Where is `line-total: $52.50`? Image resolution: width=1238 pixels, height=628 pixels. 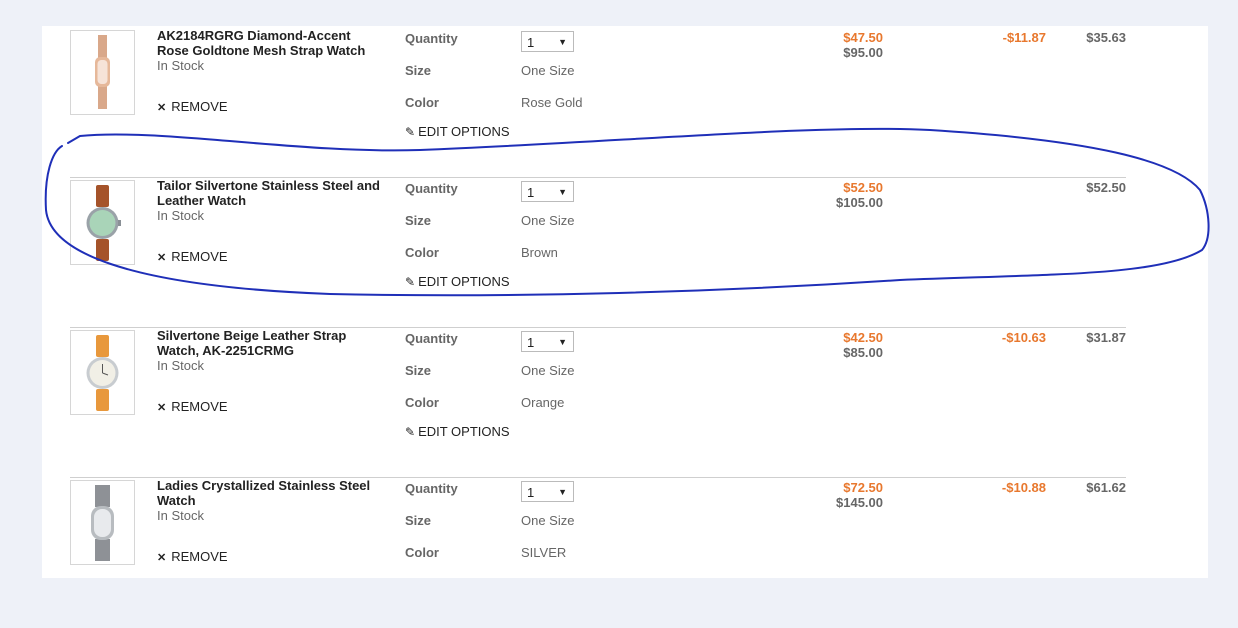 line-total: $52.50 is located at coordinates (1106, 187).